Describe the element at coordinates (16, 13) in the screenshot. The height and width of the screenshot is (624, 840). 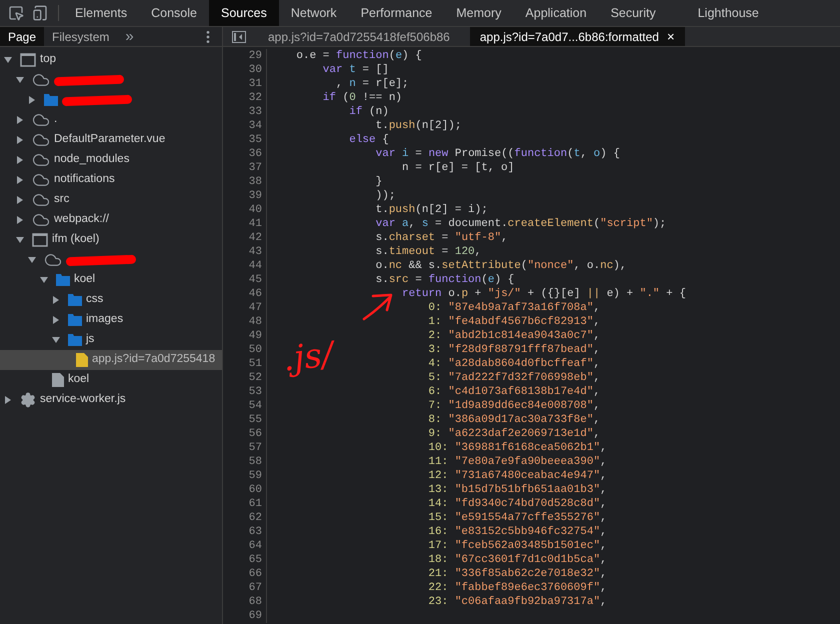
I see `inspect-icon` at that location.